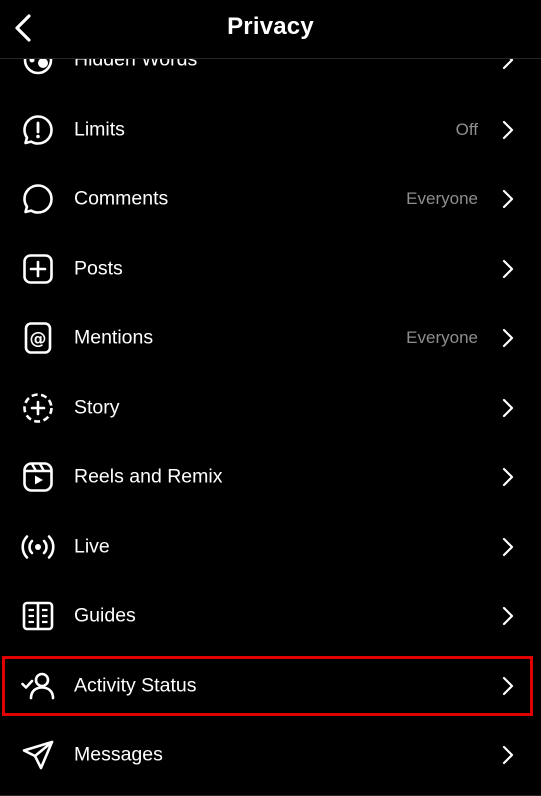  What do you see at coordinates (114, 337) in the screenshot?
I see `row-label: Mentions` at bounding box center [114, 337].